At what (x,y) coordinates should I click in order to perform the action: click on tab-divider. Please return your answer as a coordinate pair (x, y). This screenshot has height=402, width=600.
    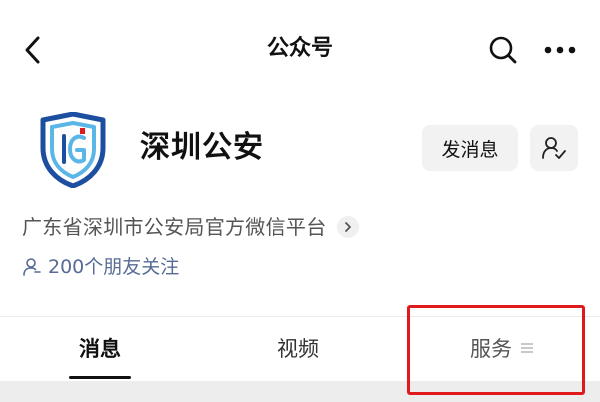
    Looking at the image, I should click on (300, 316).